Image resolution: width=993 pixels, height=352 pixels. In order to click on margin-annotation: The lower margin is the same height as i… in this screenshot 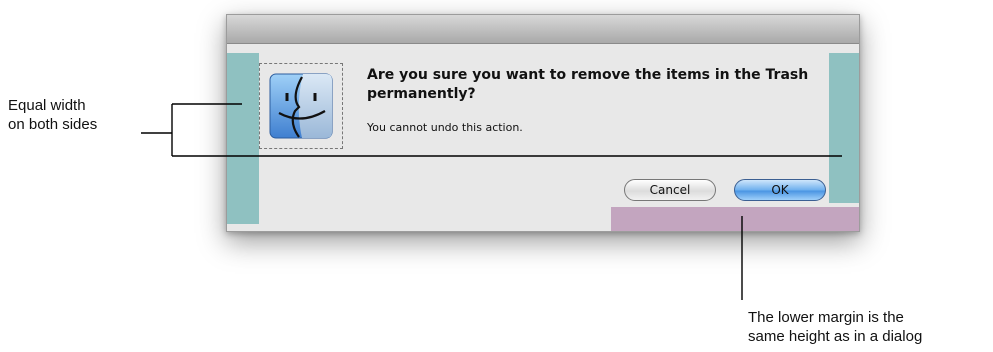, I will do `click(835, 327)`.